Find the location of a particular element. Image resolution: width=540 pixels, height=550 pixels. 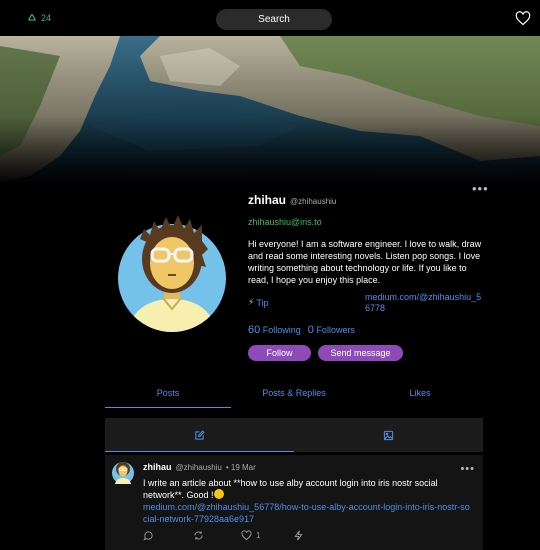

send-message-button: Send message is located at coordinates (360, 353).